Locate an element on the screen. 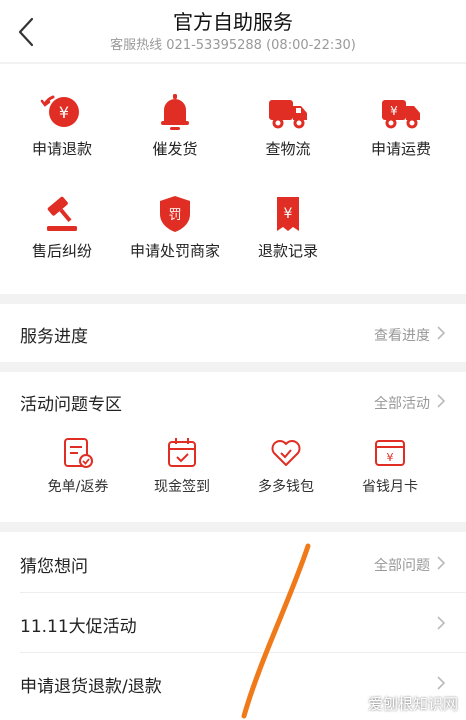 This screenshot has height=720, width=466. activity-title: 活动问题专区 is located at coordinates (71, 405).